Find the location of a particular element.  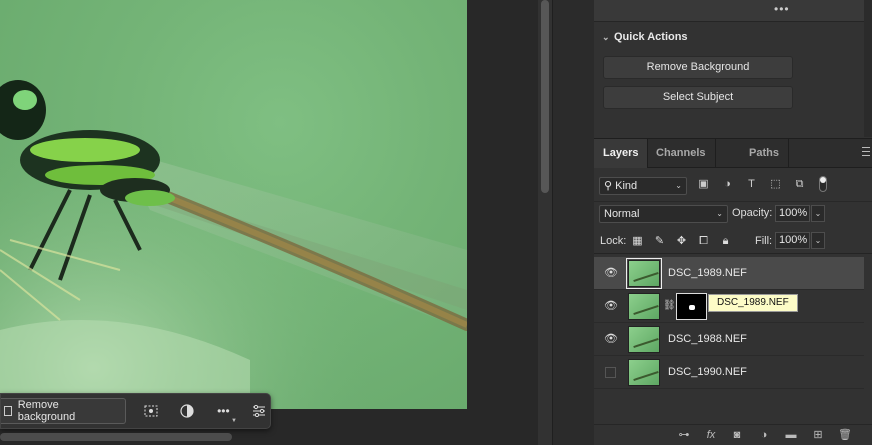

more-icon: ••• ▼ is located at coordinates (225, 412).